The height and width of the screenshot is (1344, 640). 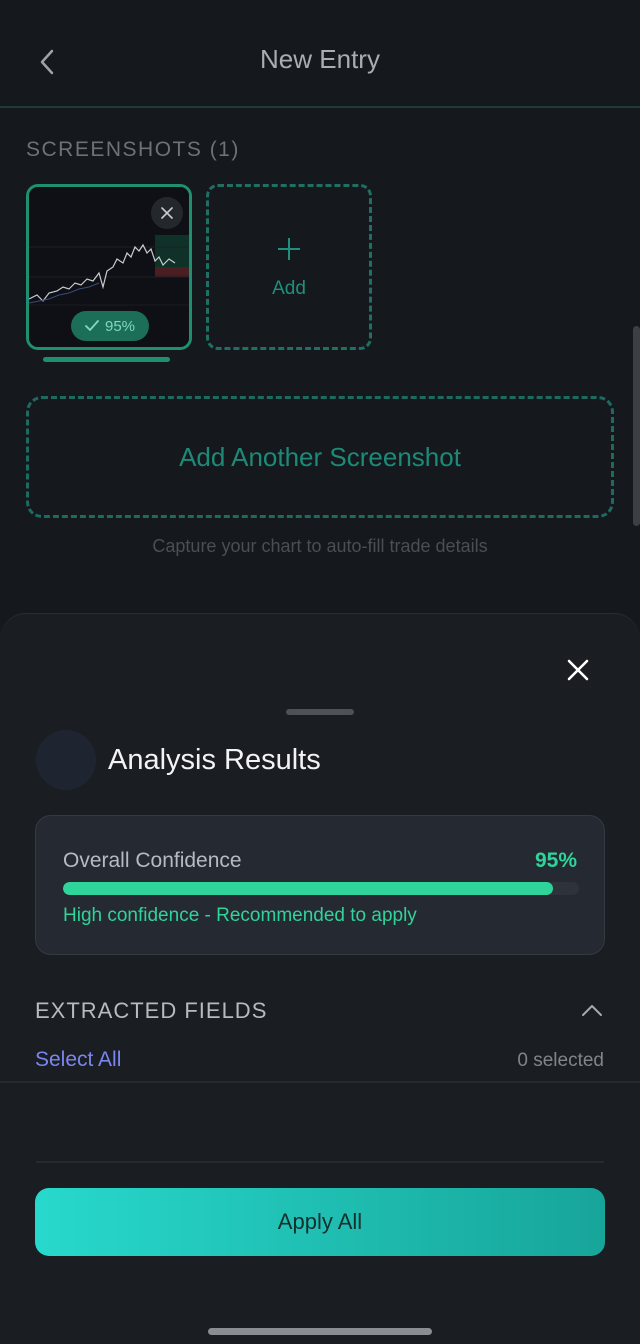 What do you see at coordinates (320, 59) in the screenshot?
I see `page-title: New Entry` at bounding box center [320, 59].